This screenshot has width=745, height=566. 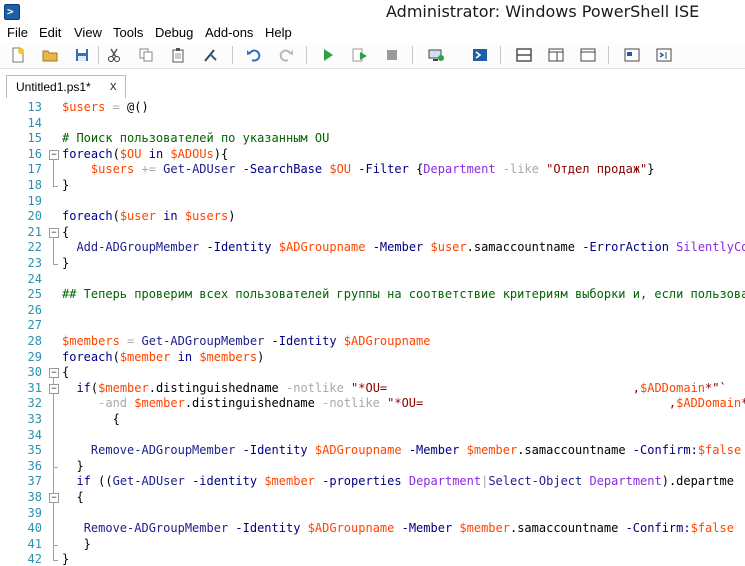 What do you see at coordinates (392, 55) in the screenshot?
I see `stop-button` at bounding box center [392, 55].